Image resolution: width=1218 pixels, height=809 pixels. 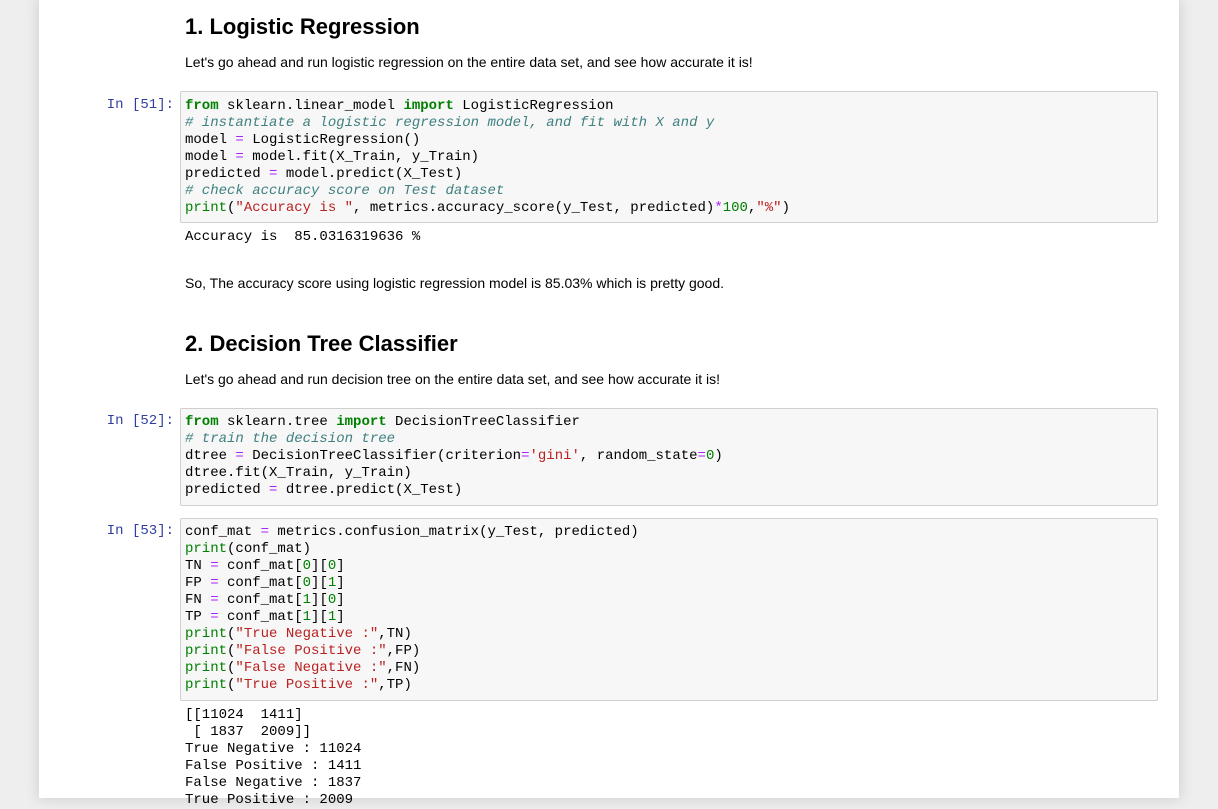 What do you see at coordinates (244, 715) in the screenshot?
I see `output-line: [[11024 1411]` at bounding box center [244, 715].